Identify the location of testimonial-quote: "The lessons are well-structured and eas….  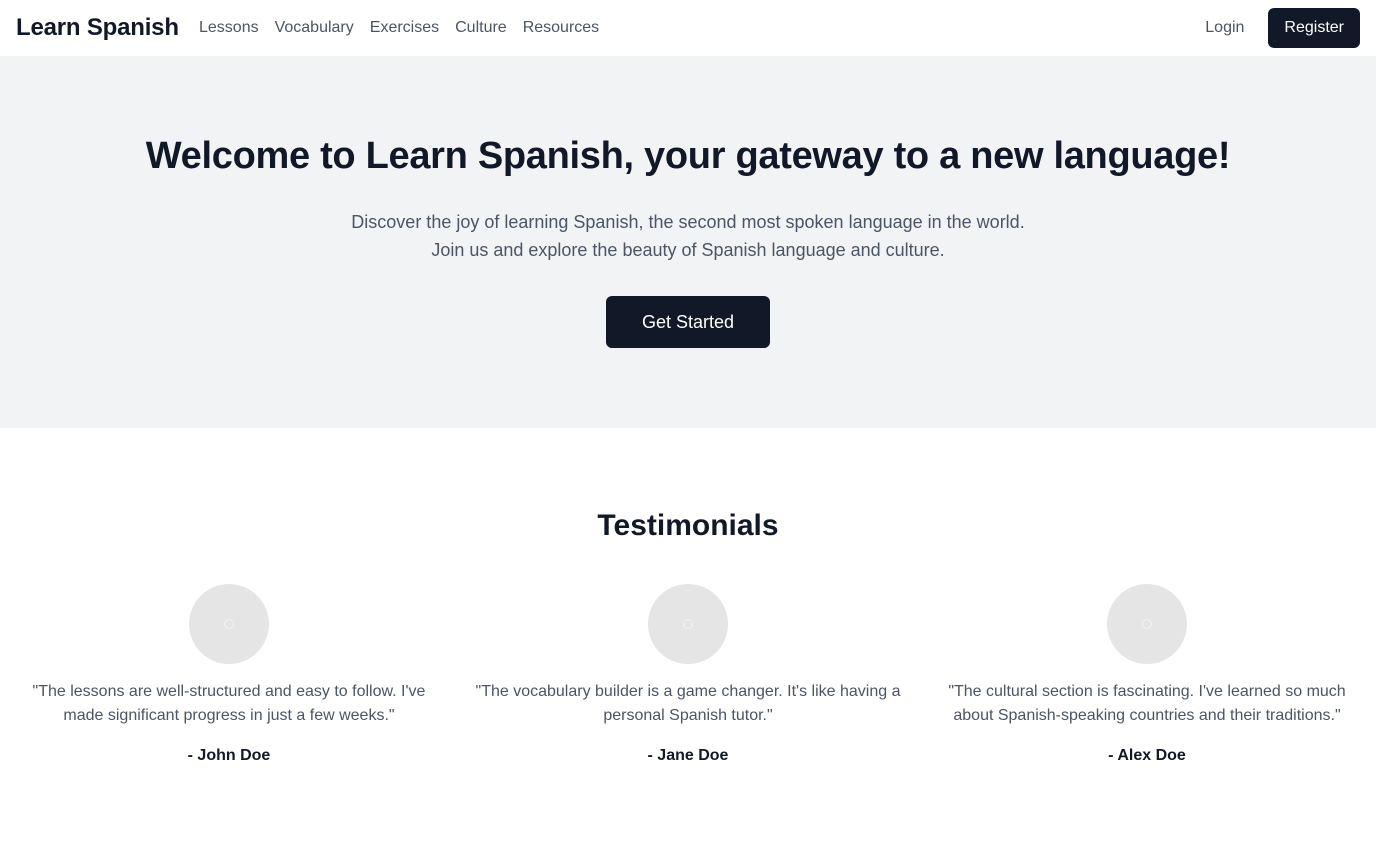
(229, 703).